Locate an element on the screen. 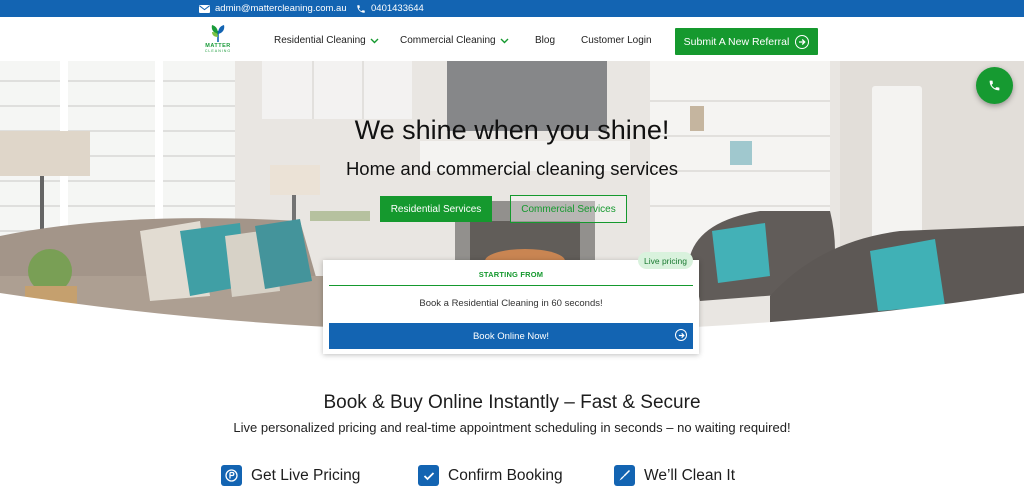 This screenshot has height=493, width=1024. step-label: We’ll Clean It is located at coordinates (690, 475).